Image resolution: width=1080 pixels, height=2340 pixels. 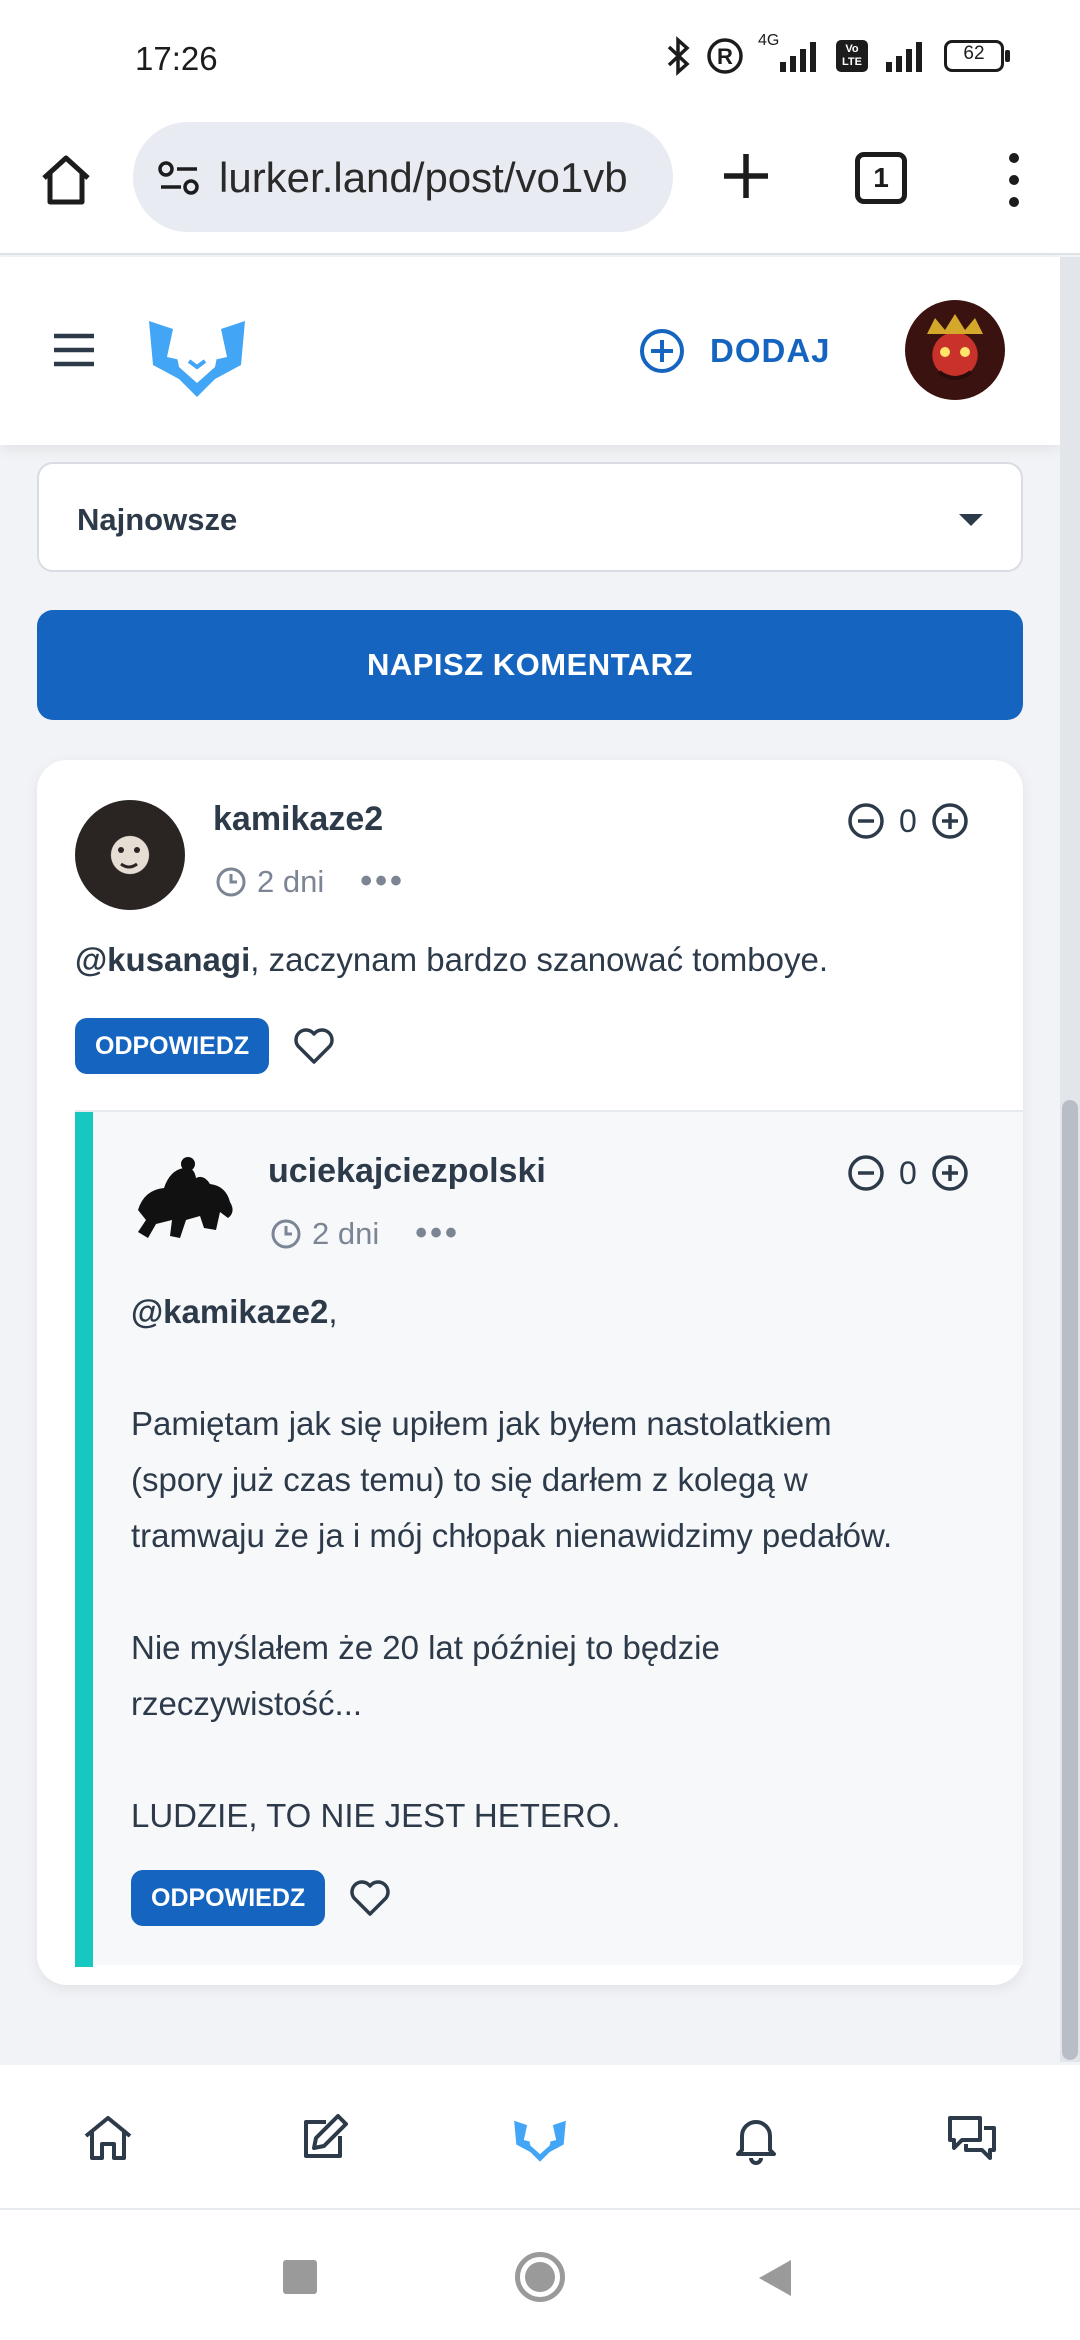 What do you see at coordinates (746, 176) in the screenshot?
I see `new-tab-icon` at bounding box center [746, 176].